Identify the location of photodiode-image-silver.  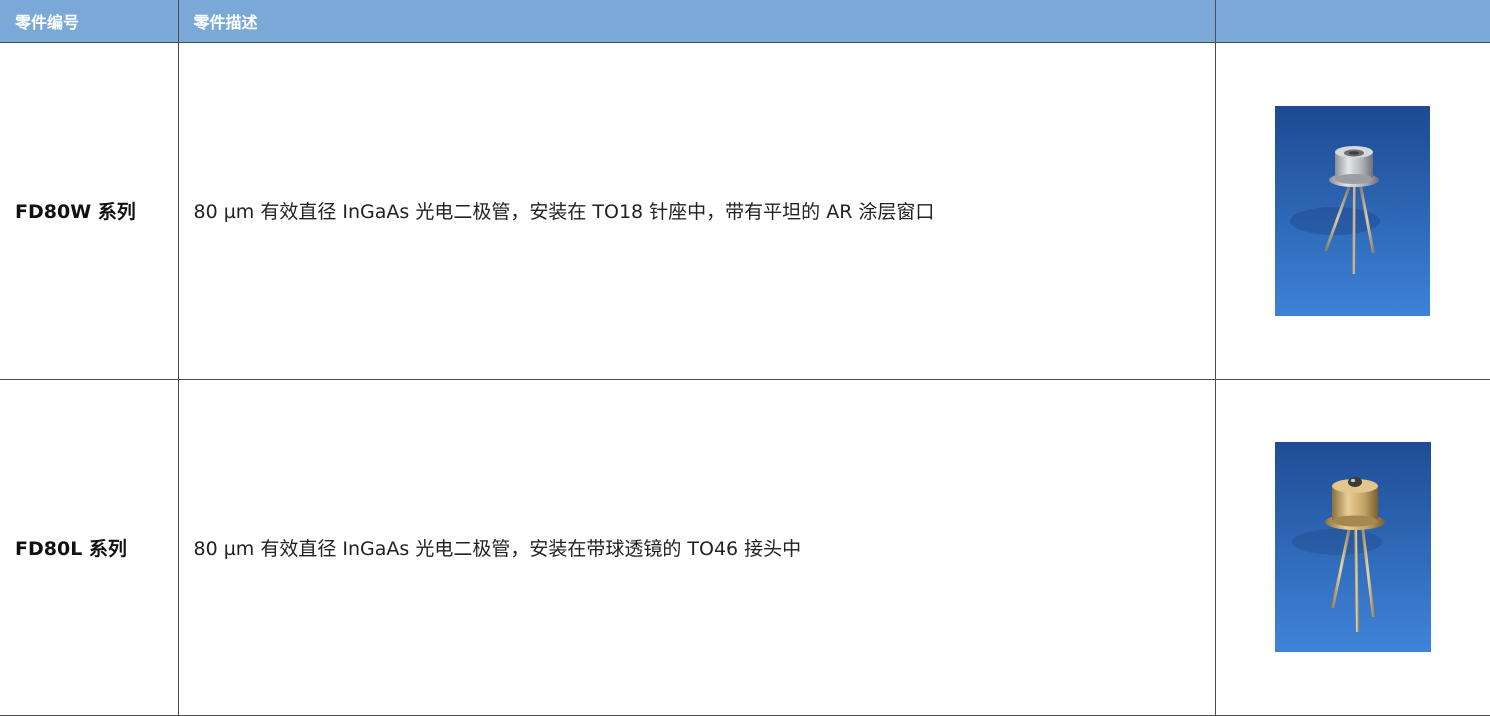
(1353, 210).